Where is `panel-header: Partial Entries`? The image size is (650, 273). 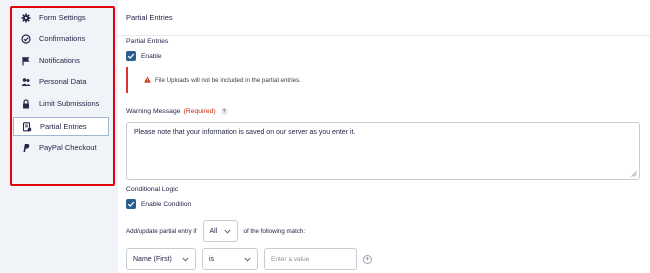 panel-header: Partial Entries is located at coordinates (384, 18).